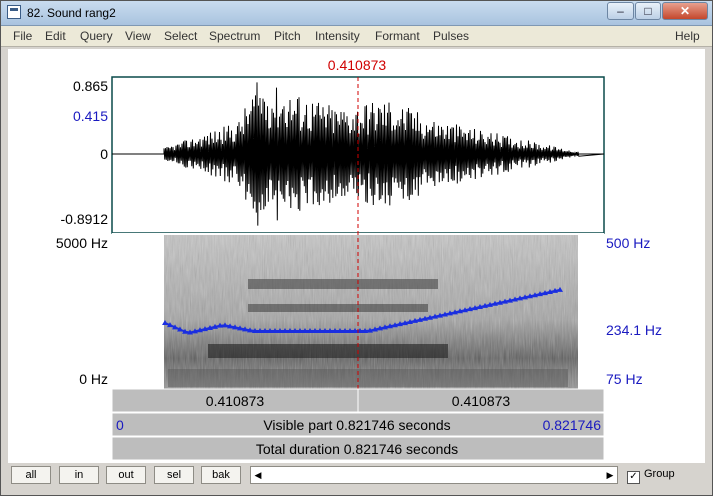 The image size is (713, 496). I want to click on pitch-axis-current: 234.1 Hz, so click(634, 330).